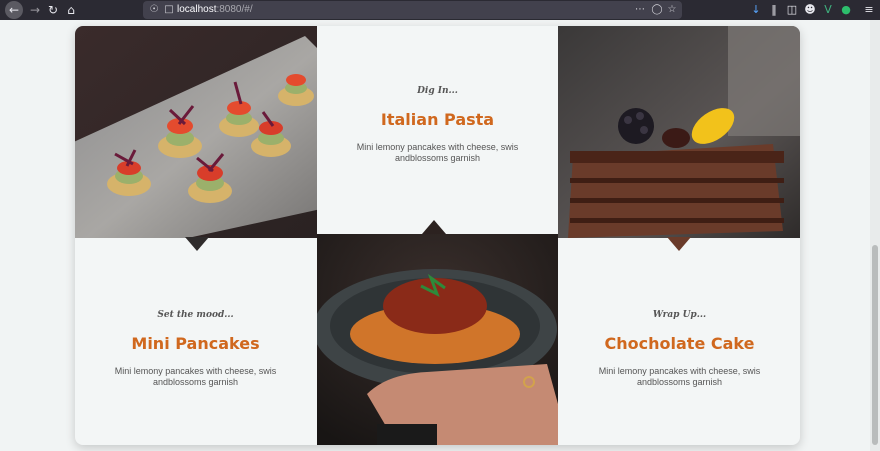 Image resolution: width=880 pixels, height=451 pixels. Describe the element at coordinates (869, 10) in the screenshot. I see `menu-icon: ≡` at that location.